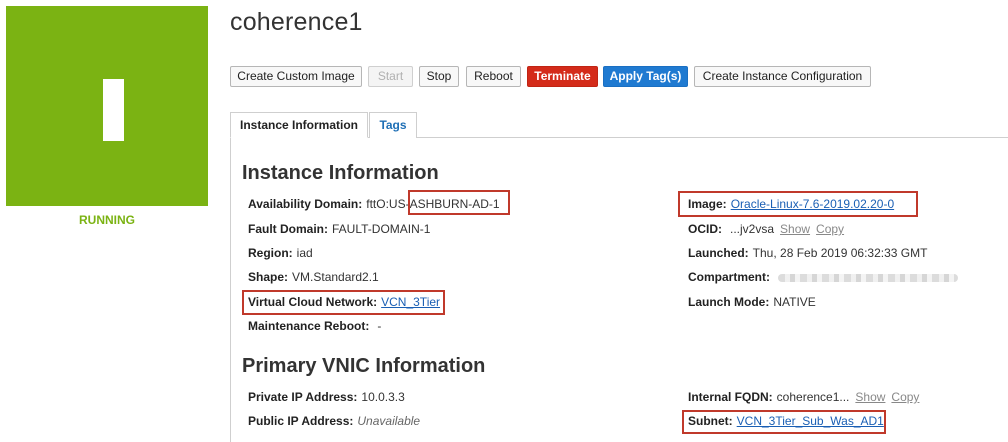  What do you see at coordinates (752, 229) in the screenshot?
I see `ocid-value: ...jv2vsa` at bounding box center [752, 229].